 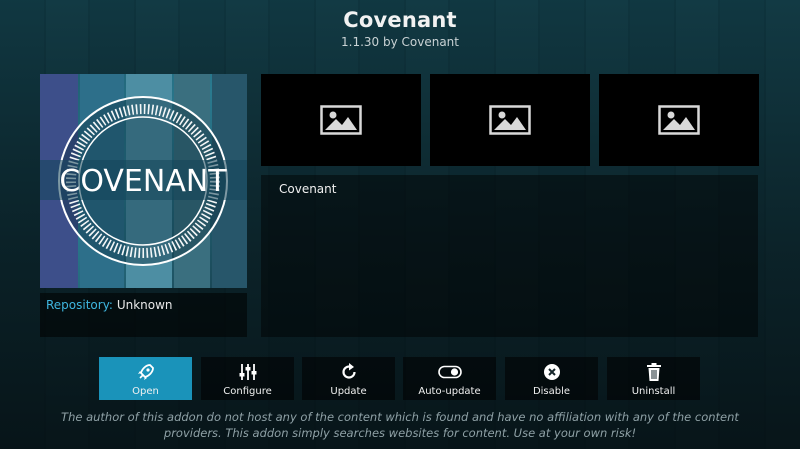 I want to click on auto-update-button-label: Auto-update, so click(x=449, y=391).